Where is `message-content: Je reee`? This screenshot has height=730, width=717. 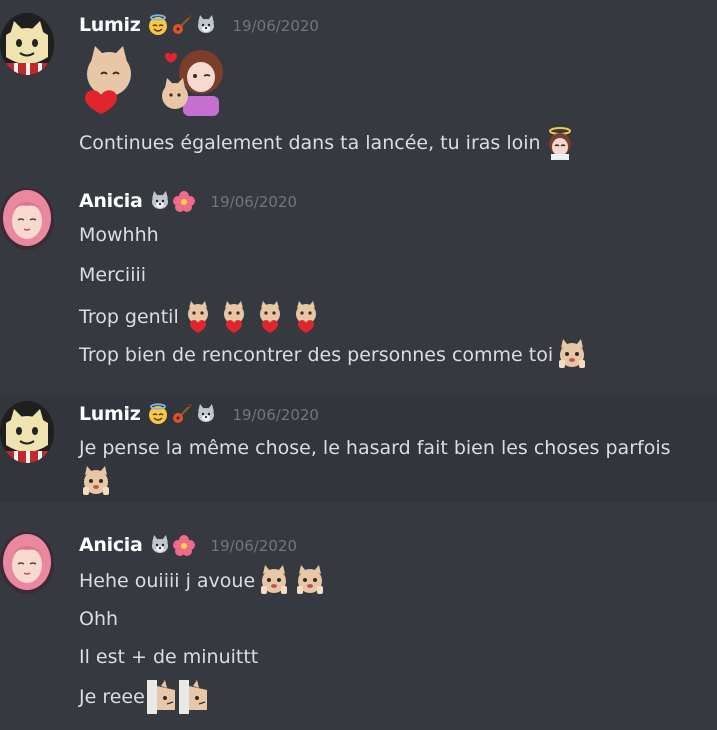
message-content: Je reee is located at coordinates (112, 697).